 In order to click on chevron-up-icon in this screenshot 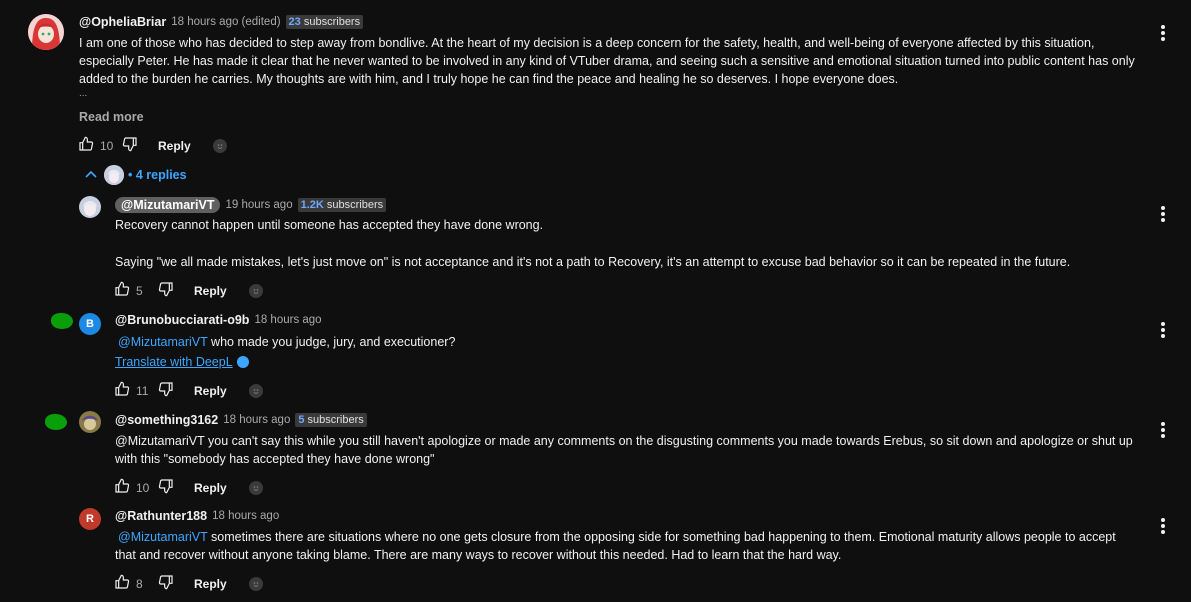, I will do `click(91, 174)`.